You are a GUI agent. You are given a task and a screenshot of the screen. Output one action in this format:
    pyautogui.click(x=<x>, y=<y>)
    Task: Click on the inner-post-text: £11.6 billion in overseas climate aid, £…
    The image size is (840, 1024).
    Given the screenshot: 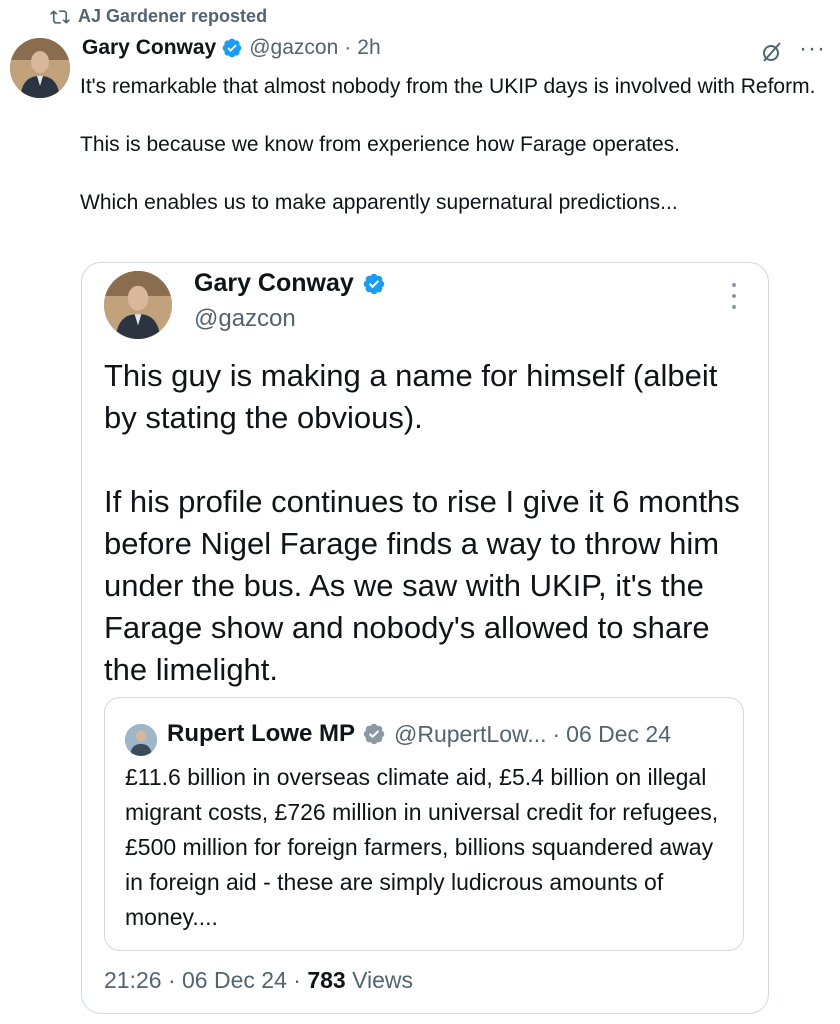 What is the action you would take?
    pyautogui.click(x=422, y=847)
    